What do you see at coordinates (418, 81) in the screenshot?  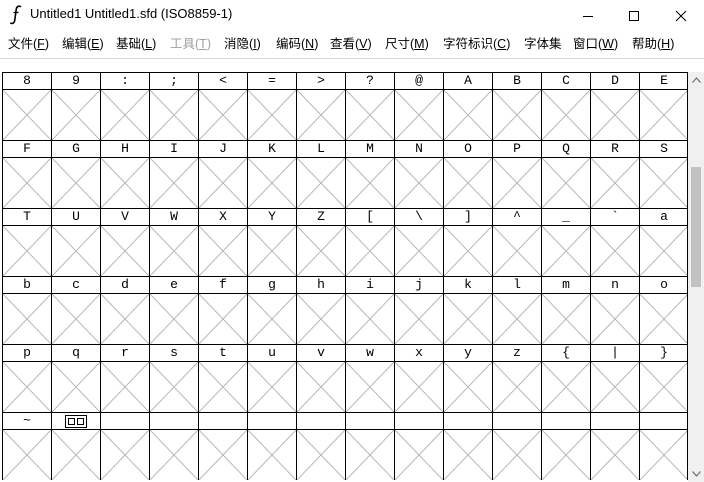 I see `glyph-label: @` at bounding box center [418, 81].